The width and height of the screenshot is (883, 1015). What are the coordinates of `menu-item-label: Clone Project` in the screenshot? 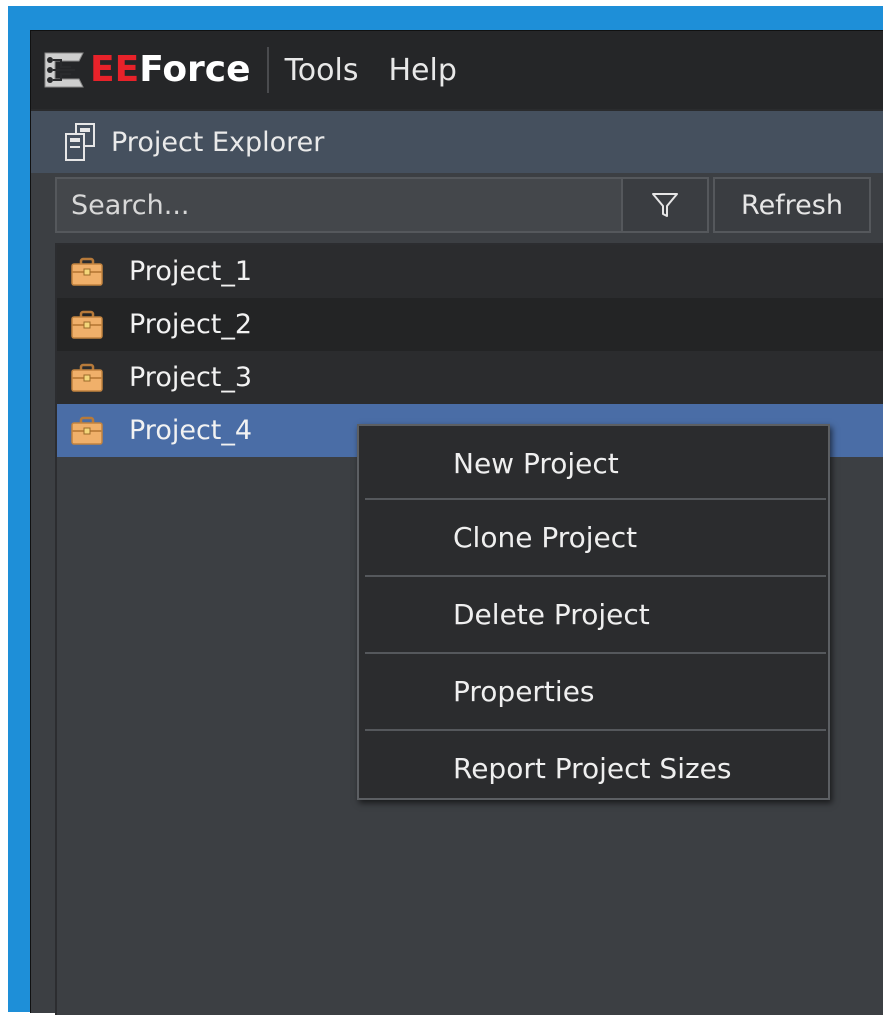 It's located at (545, 537).